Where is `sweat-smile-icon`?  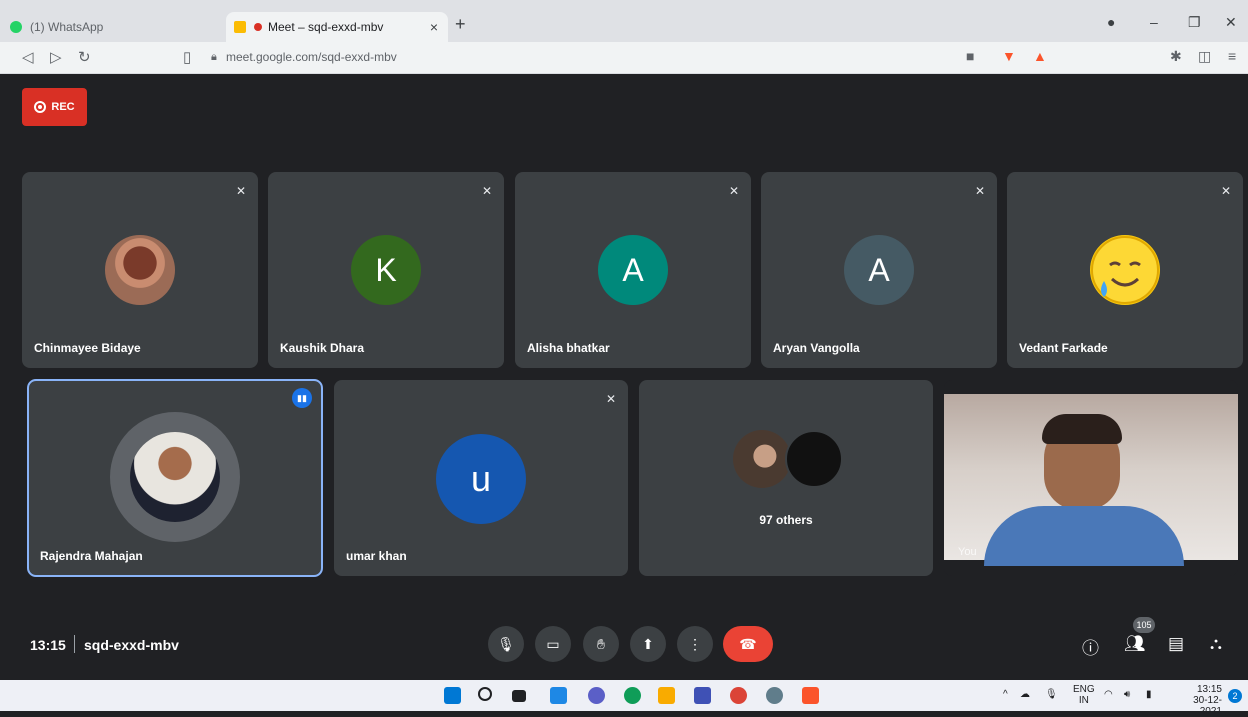
sweat-smile-icon is located at coordinates (1125, 270).